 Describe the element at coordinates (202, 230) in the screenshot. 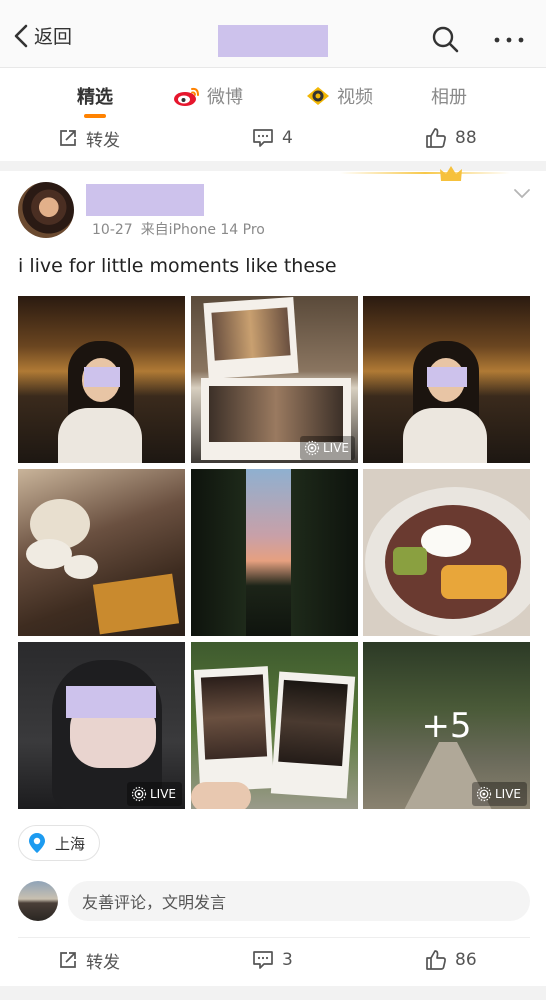

I see `post-source: 来自iPhone 14 Pro` at that location.